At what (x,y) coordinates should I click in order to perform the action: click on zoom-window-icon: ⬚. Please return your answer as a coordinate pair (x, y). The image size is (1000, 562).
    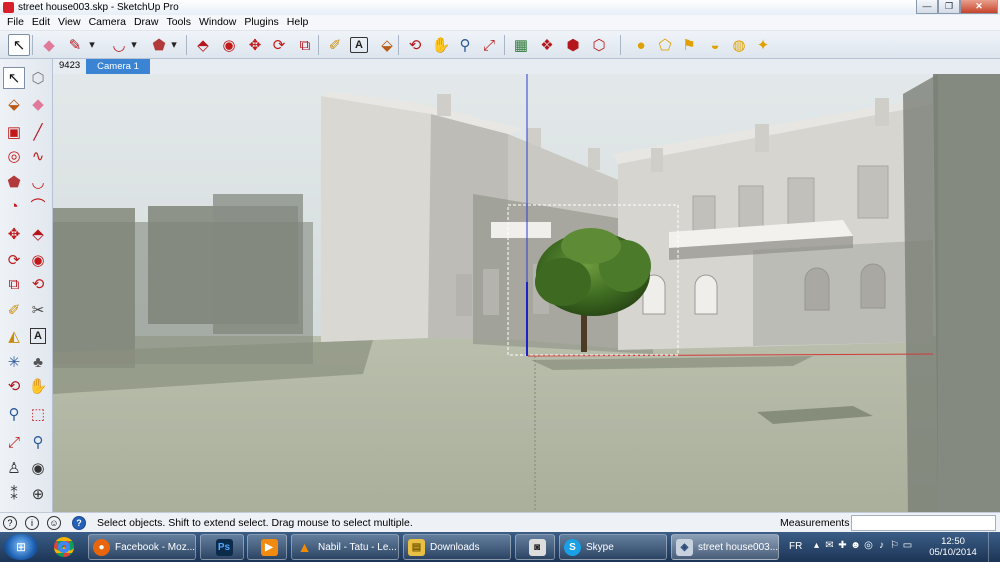
    Looking at the image, I should click on (38, 414).